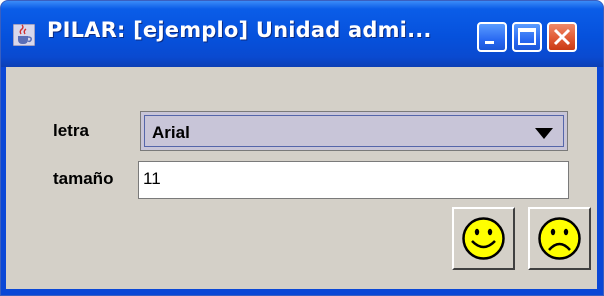 The height and width of the screenshot is (296, 604). What do you see at coordinates (544, 134) in the screenshot?
I see `dropdown-arrow-icon` at bounding box center [544, 134].